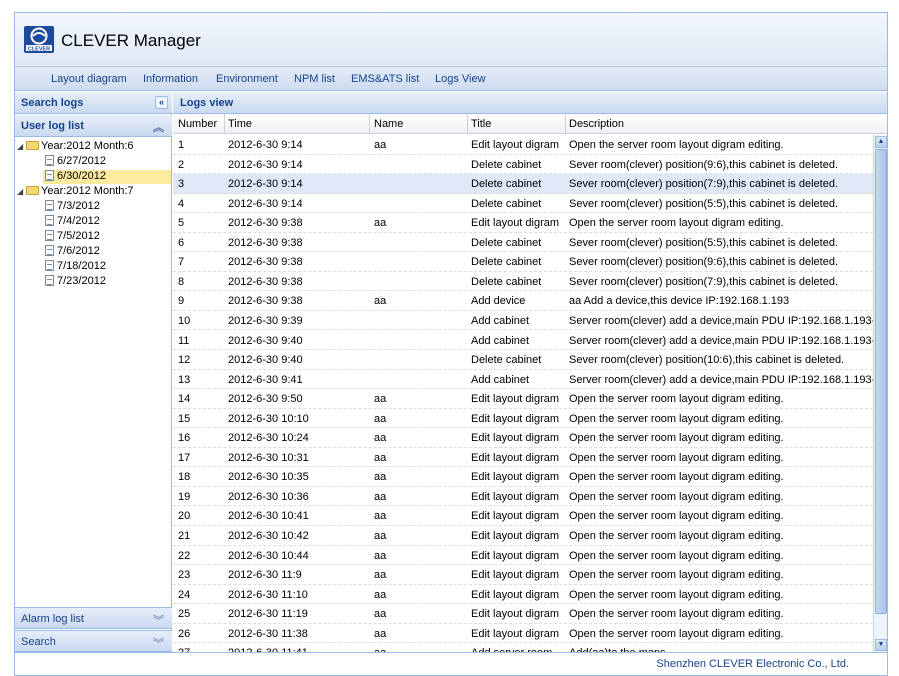 The width and height of the screenshot is (899, 676). I want to click on nav-layout-diagram: Layout diagram, so click(89, 79).